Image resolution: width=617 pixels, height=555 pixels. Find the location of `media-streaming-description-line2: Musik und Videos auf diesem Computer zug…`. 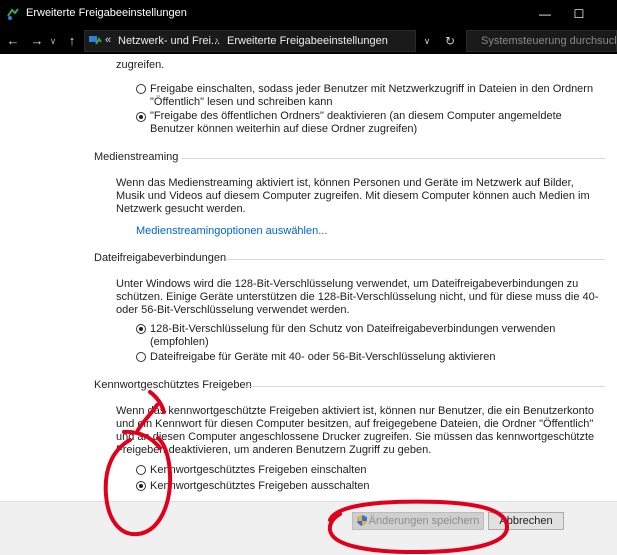

media-streaming-description-line2: Musik und Videos auf diesem Computer zug… is located at coordinates (353, 196).